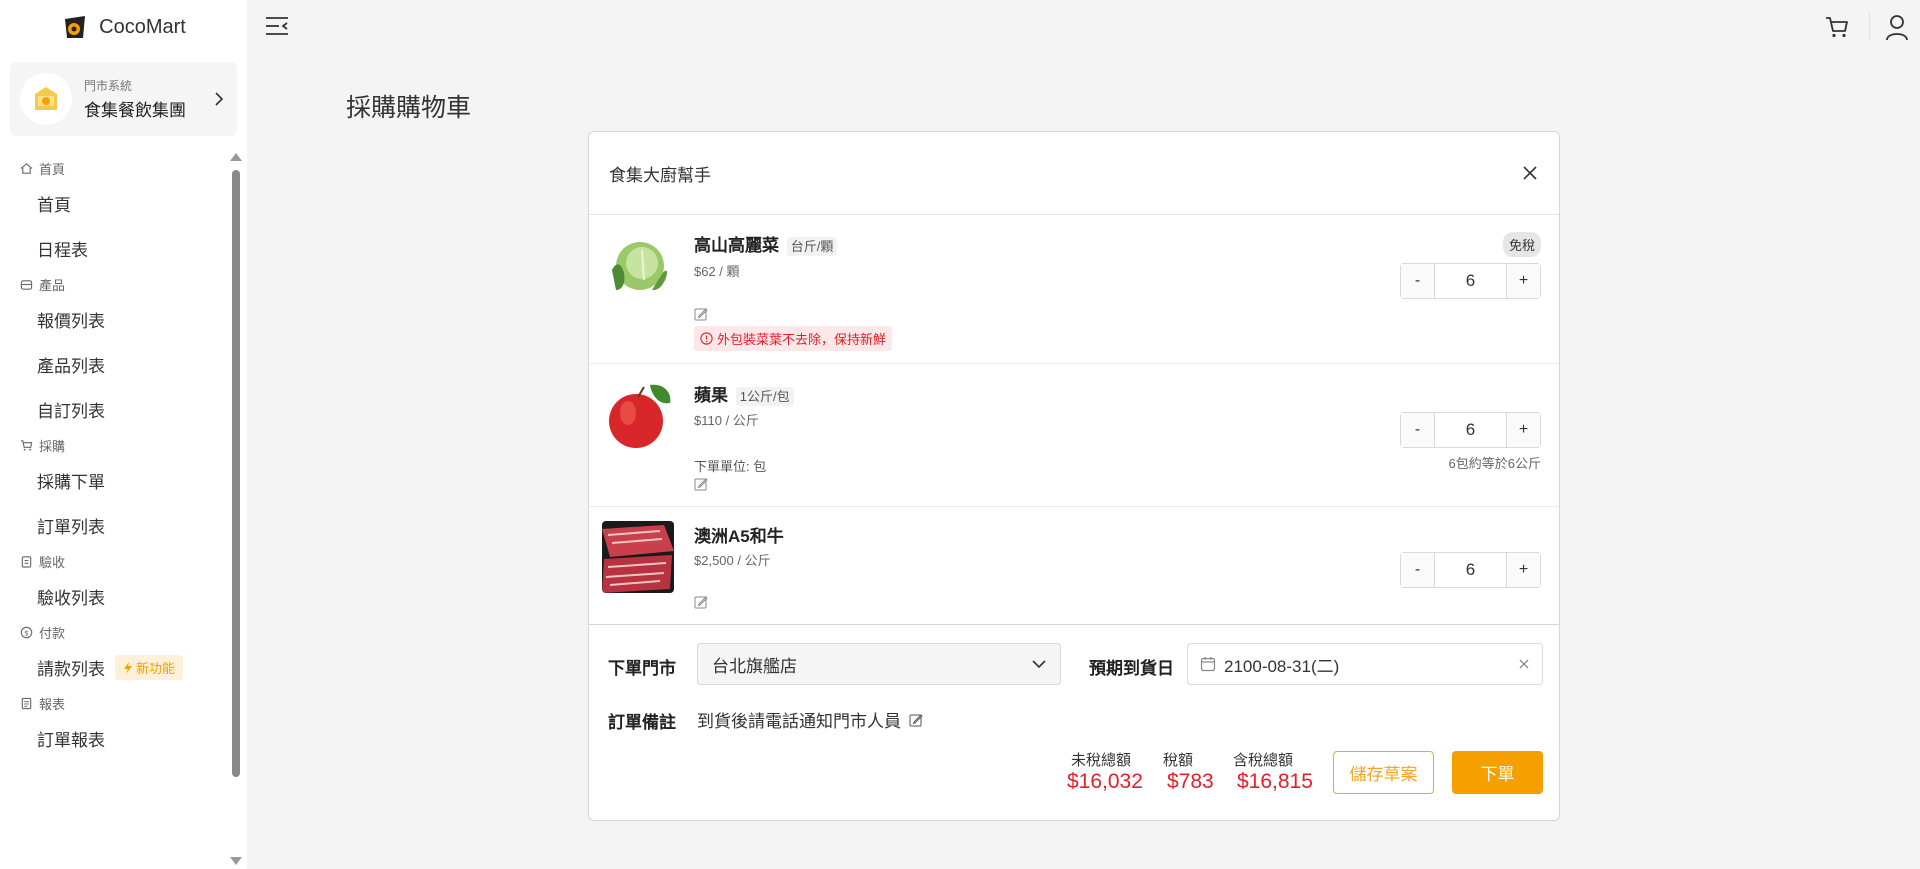  I want to click on order-note-text: 到貨後請電話通知門市人員, so click(799, 721).